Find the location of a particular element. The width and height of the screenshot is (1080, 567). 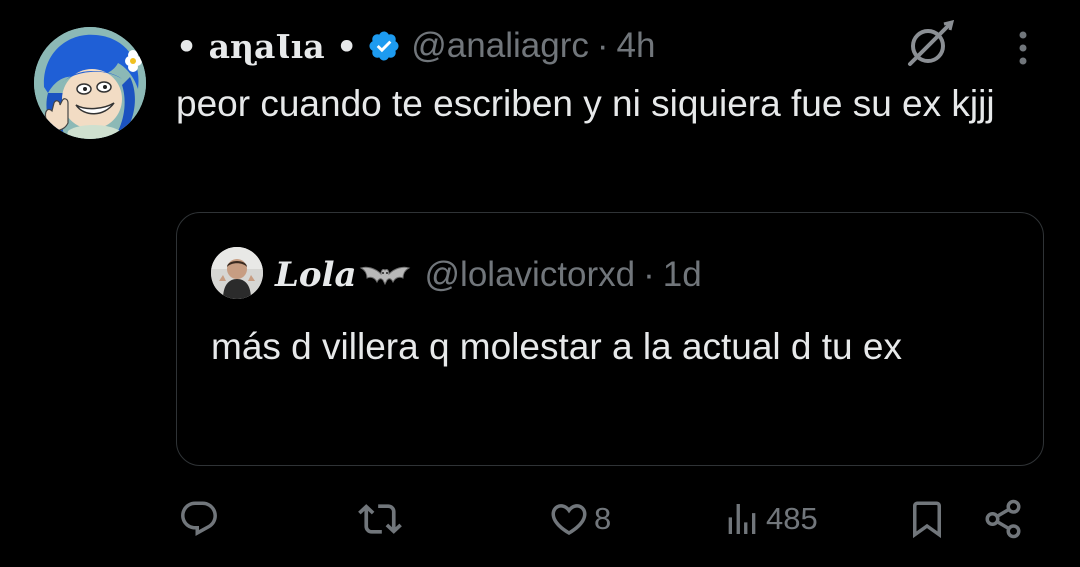

grok-icon is located at coordinates (930, 44).